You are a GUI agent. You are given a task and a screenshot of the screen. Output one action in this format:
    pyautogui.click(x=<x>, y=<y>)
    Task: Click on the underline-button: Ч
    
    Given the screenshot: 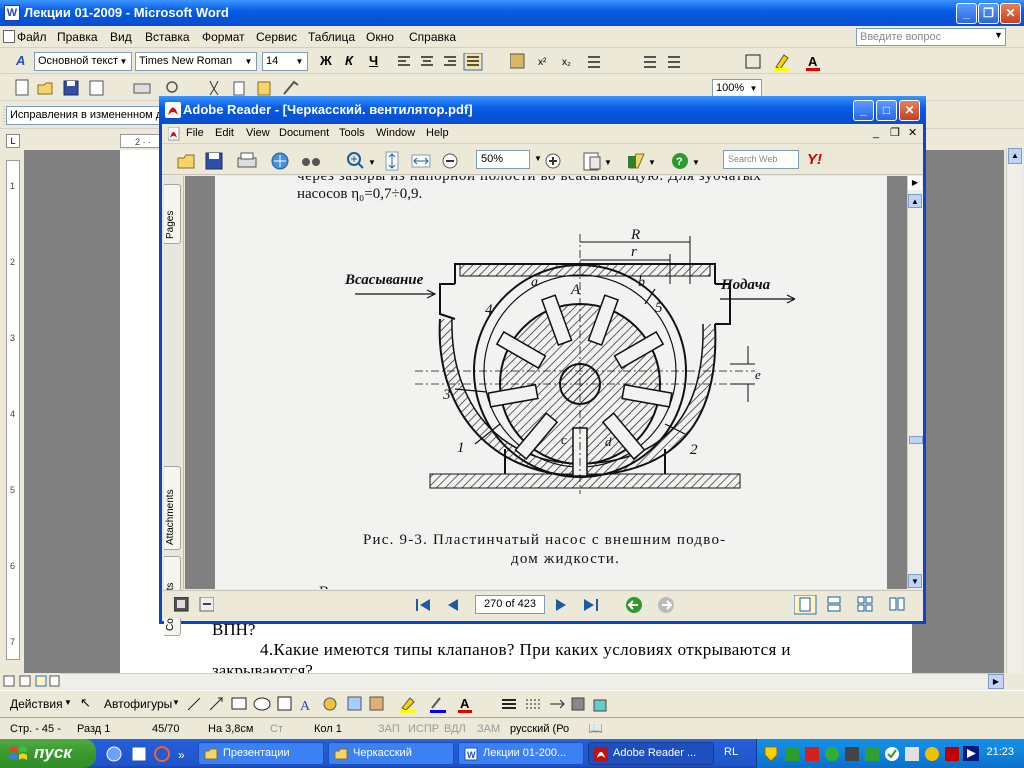 What is the action you would take?
    pyautogui.click(x=373, y=60)
    